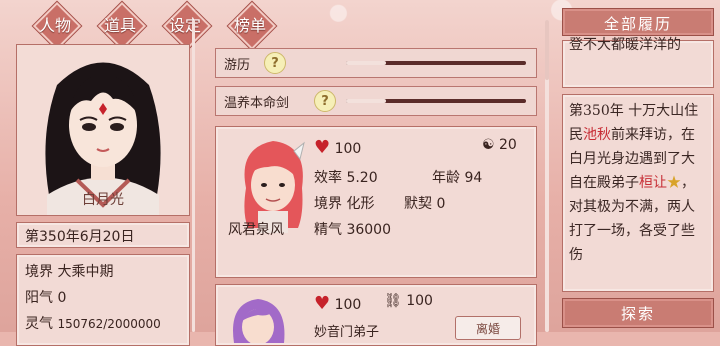 This screenshot has width=720, height=346. I want to click on date-bar: 第350年6月20日, so click(103, 235).